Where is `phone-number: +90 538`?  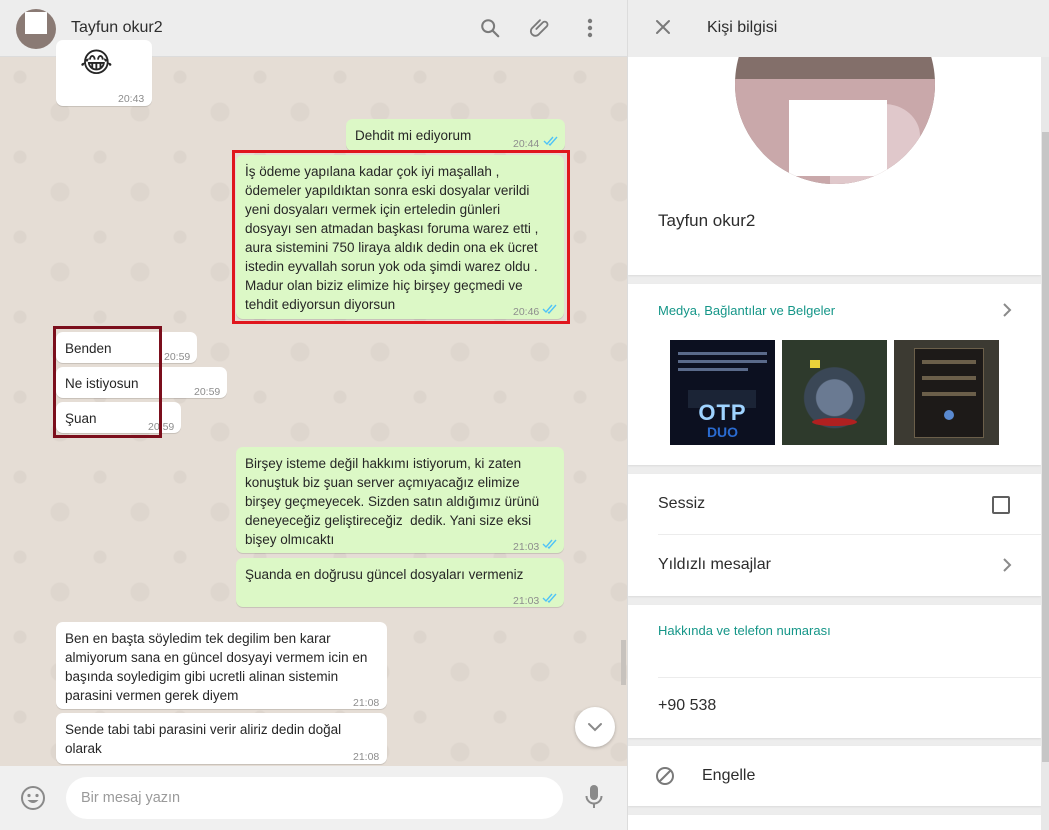
phone-number: +90 538 is located at coordinates (687, 706).